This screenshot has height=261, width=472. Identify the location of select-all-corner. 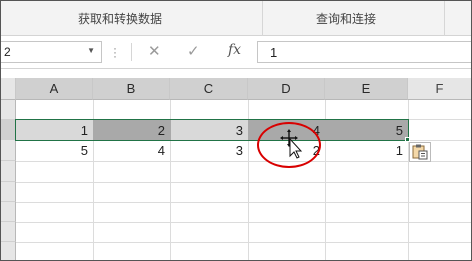
(8, 89).